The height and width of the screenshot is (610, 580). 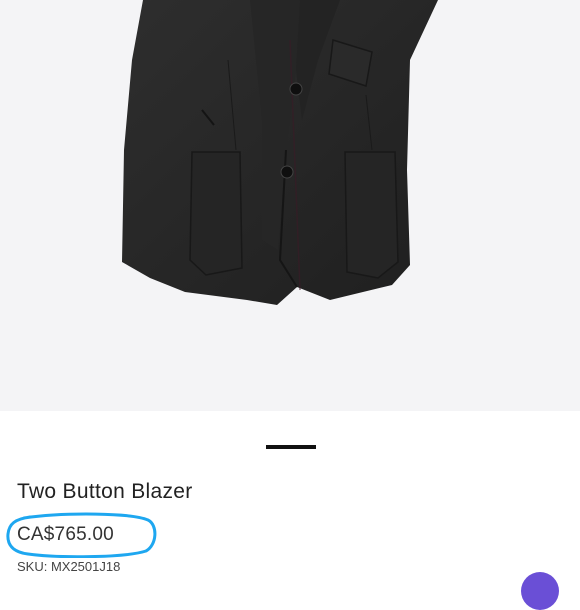 I want to click on product-price: CA$765.00, so click(x=65, y=534).